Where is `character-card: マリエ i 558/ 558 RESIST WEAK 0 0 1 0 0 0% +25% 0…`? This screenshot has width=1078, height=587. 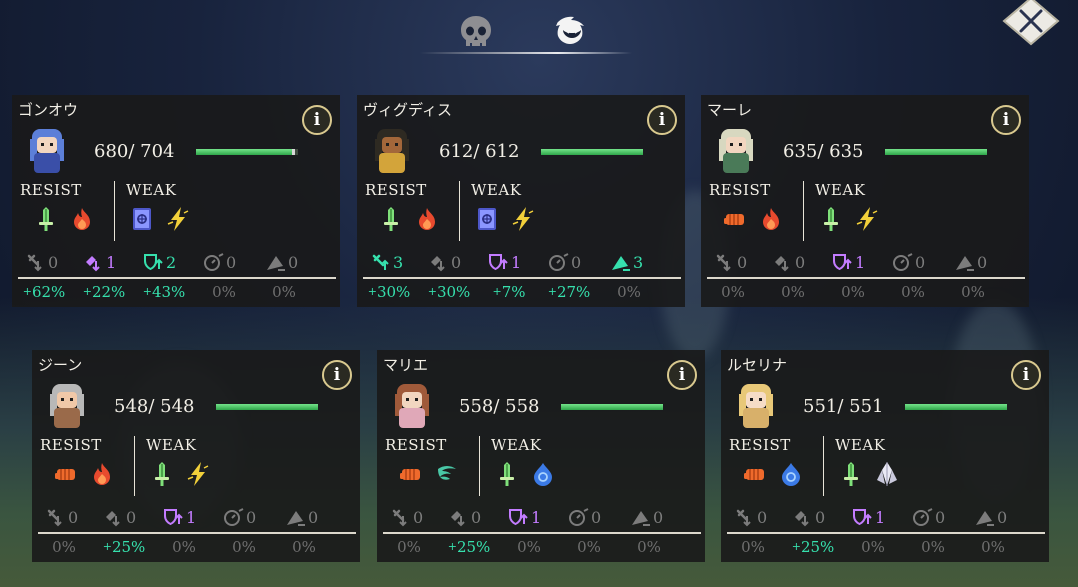 character-card: マリエ i 558/ 558 RESIST WEAK 0 0 1 0 0 0% +25% 0… is located at coordinates (541, 456).